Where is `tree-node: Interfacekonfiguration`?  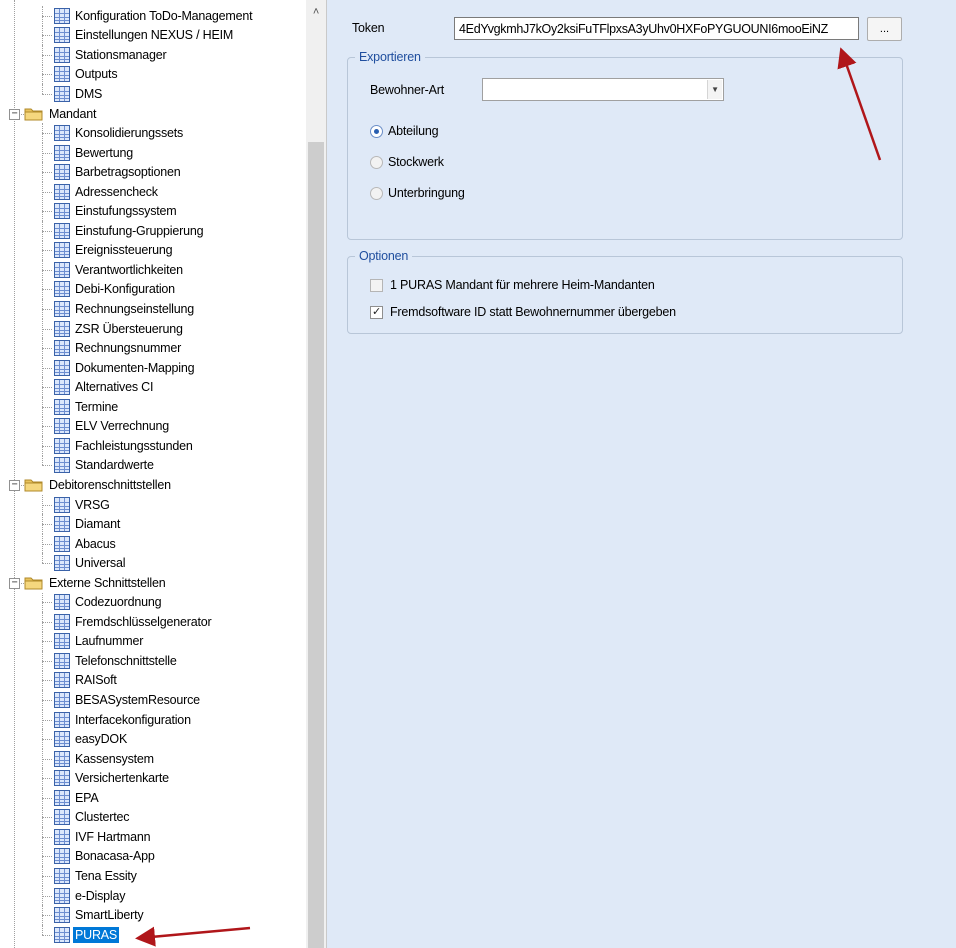 tree-node: Interfacekonfiguration is located at coordinates (123, 720).